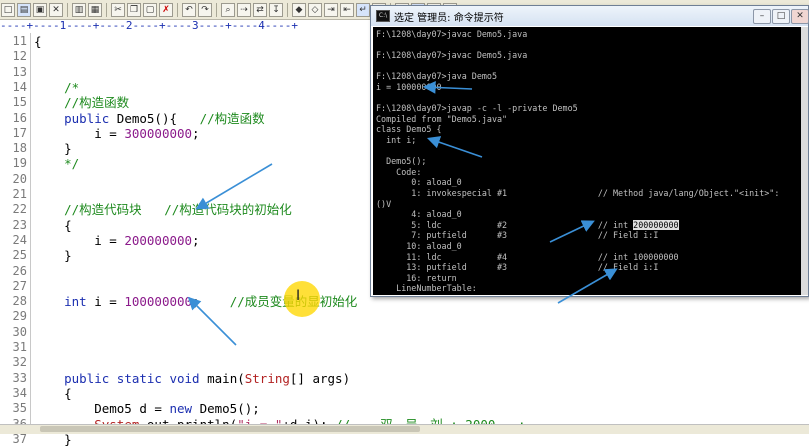  I want to click on close-button: ✕, so click(800, 16).